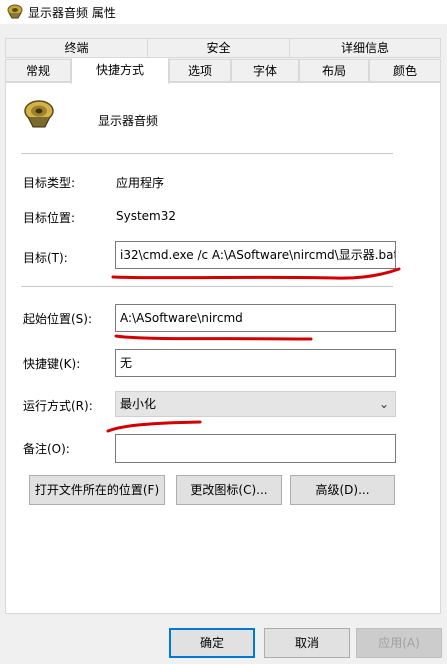 This screenshot has height=664, width=447. What do you see at coordinates (97, 490) in the screenshot?
I see `open-file-location-button: 打开文件所在的位置(F)` at bounding box center [97, 490].